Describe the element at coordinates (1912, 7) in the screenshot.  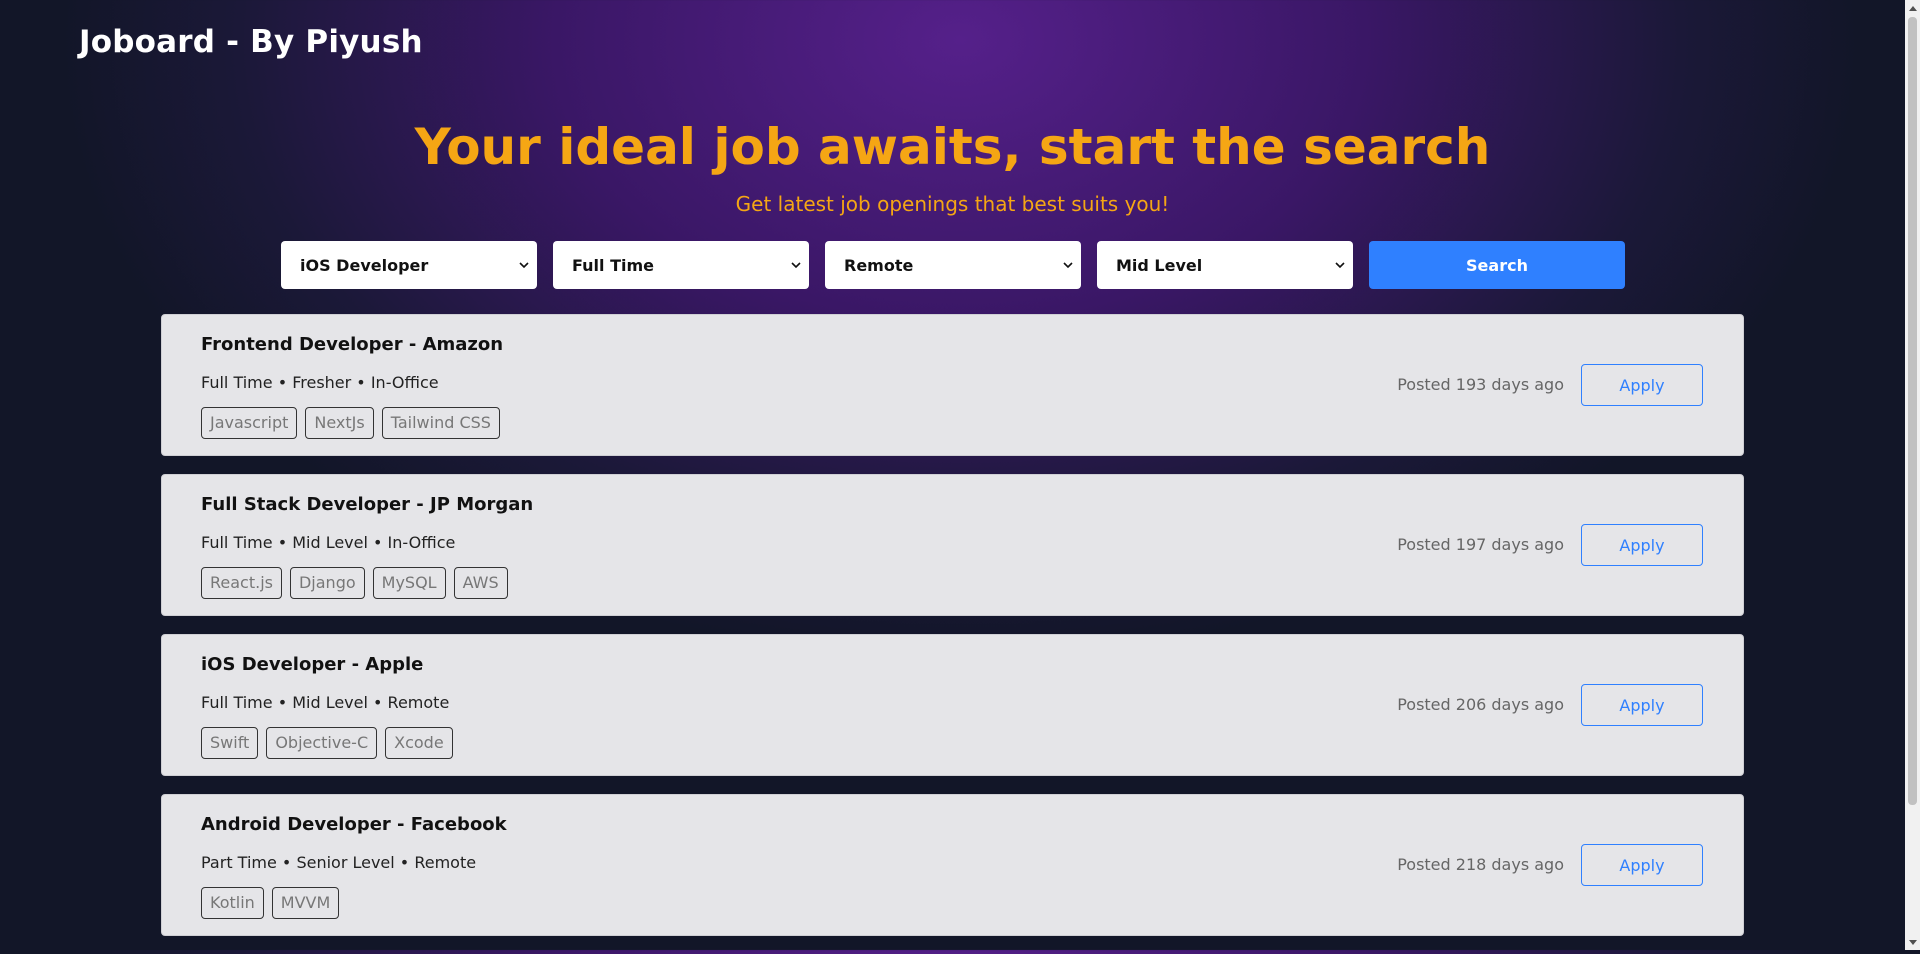
I see `scroll-up-arrow-icon` at that location.